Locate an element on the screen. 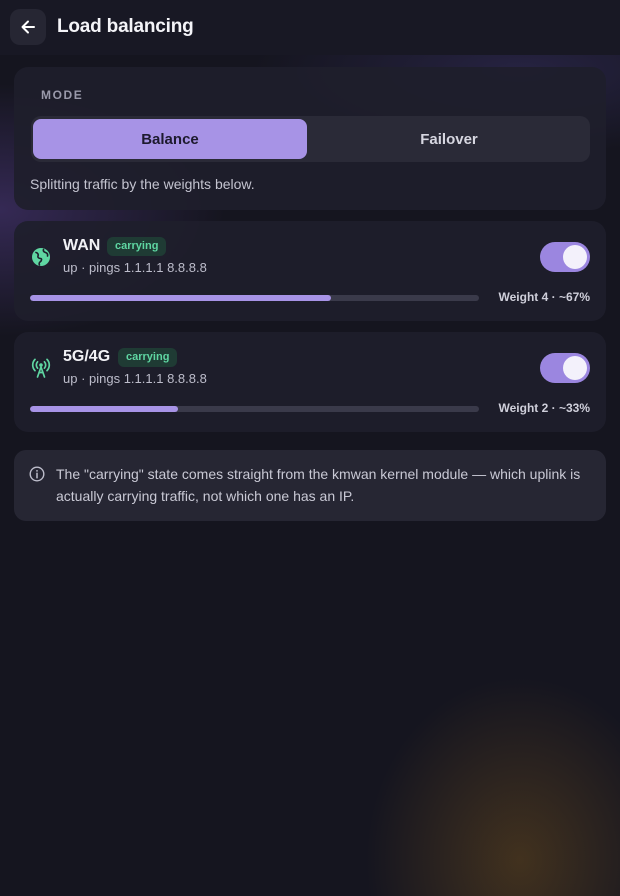  uplink-toggle-5g is located at coordinates (565, 368).